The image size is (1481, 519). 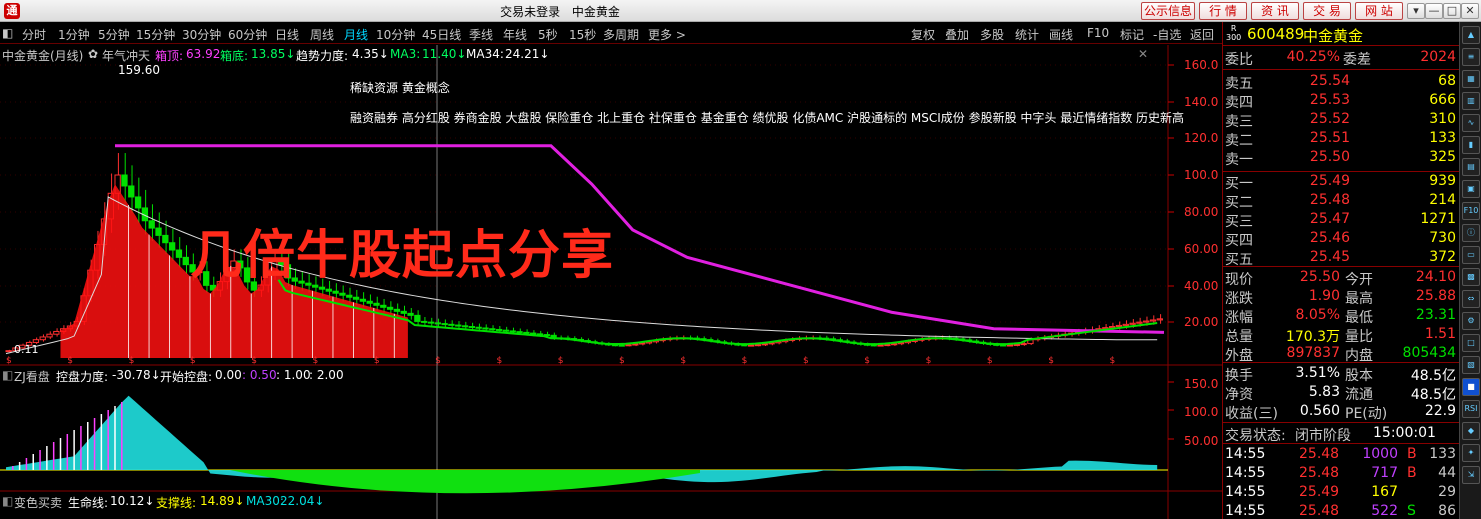 I want to click on square-icon: □, so click(x=1471, y=343).